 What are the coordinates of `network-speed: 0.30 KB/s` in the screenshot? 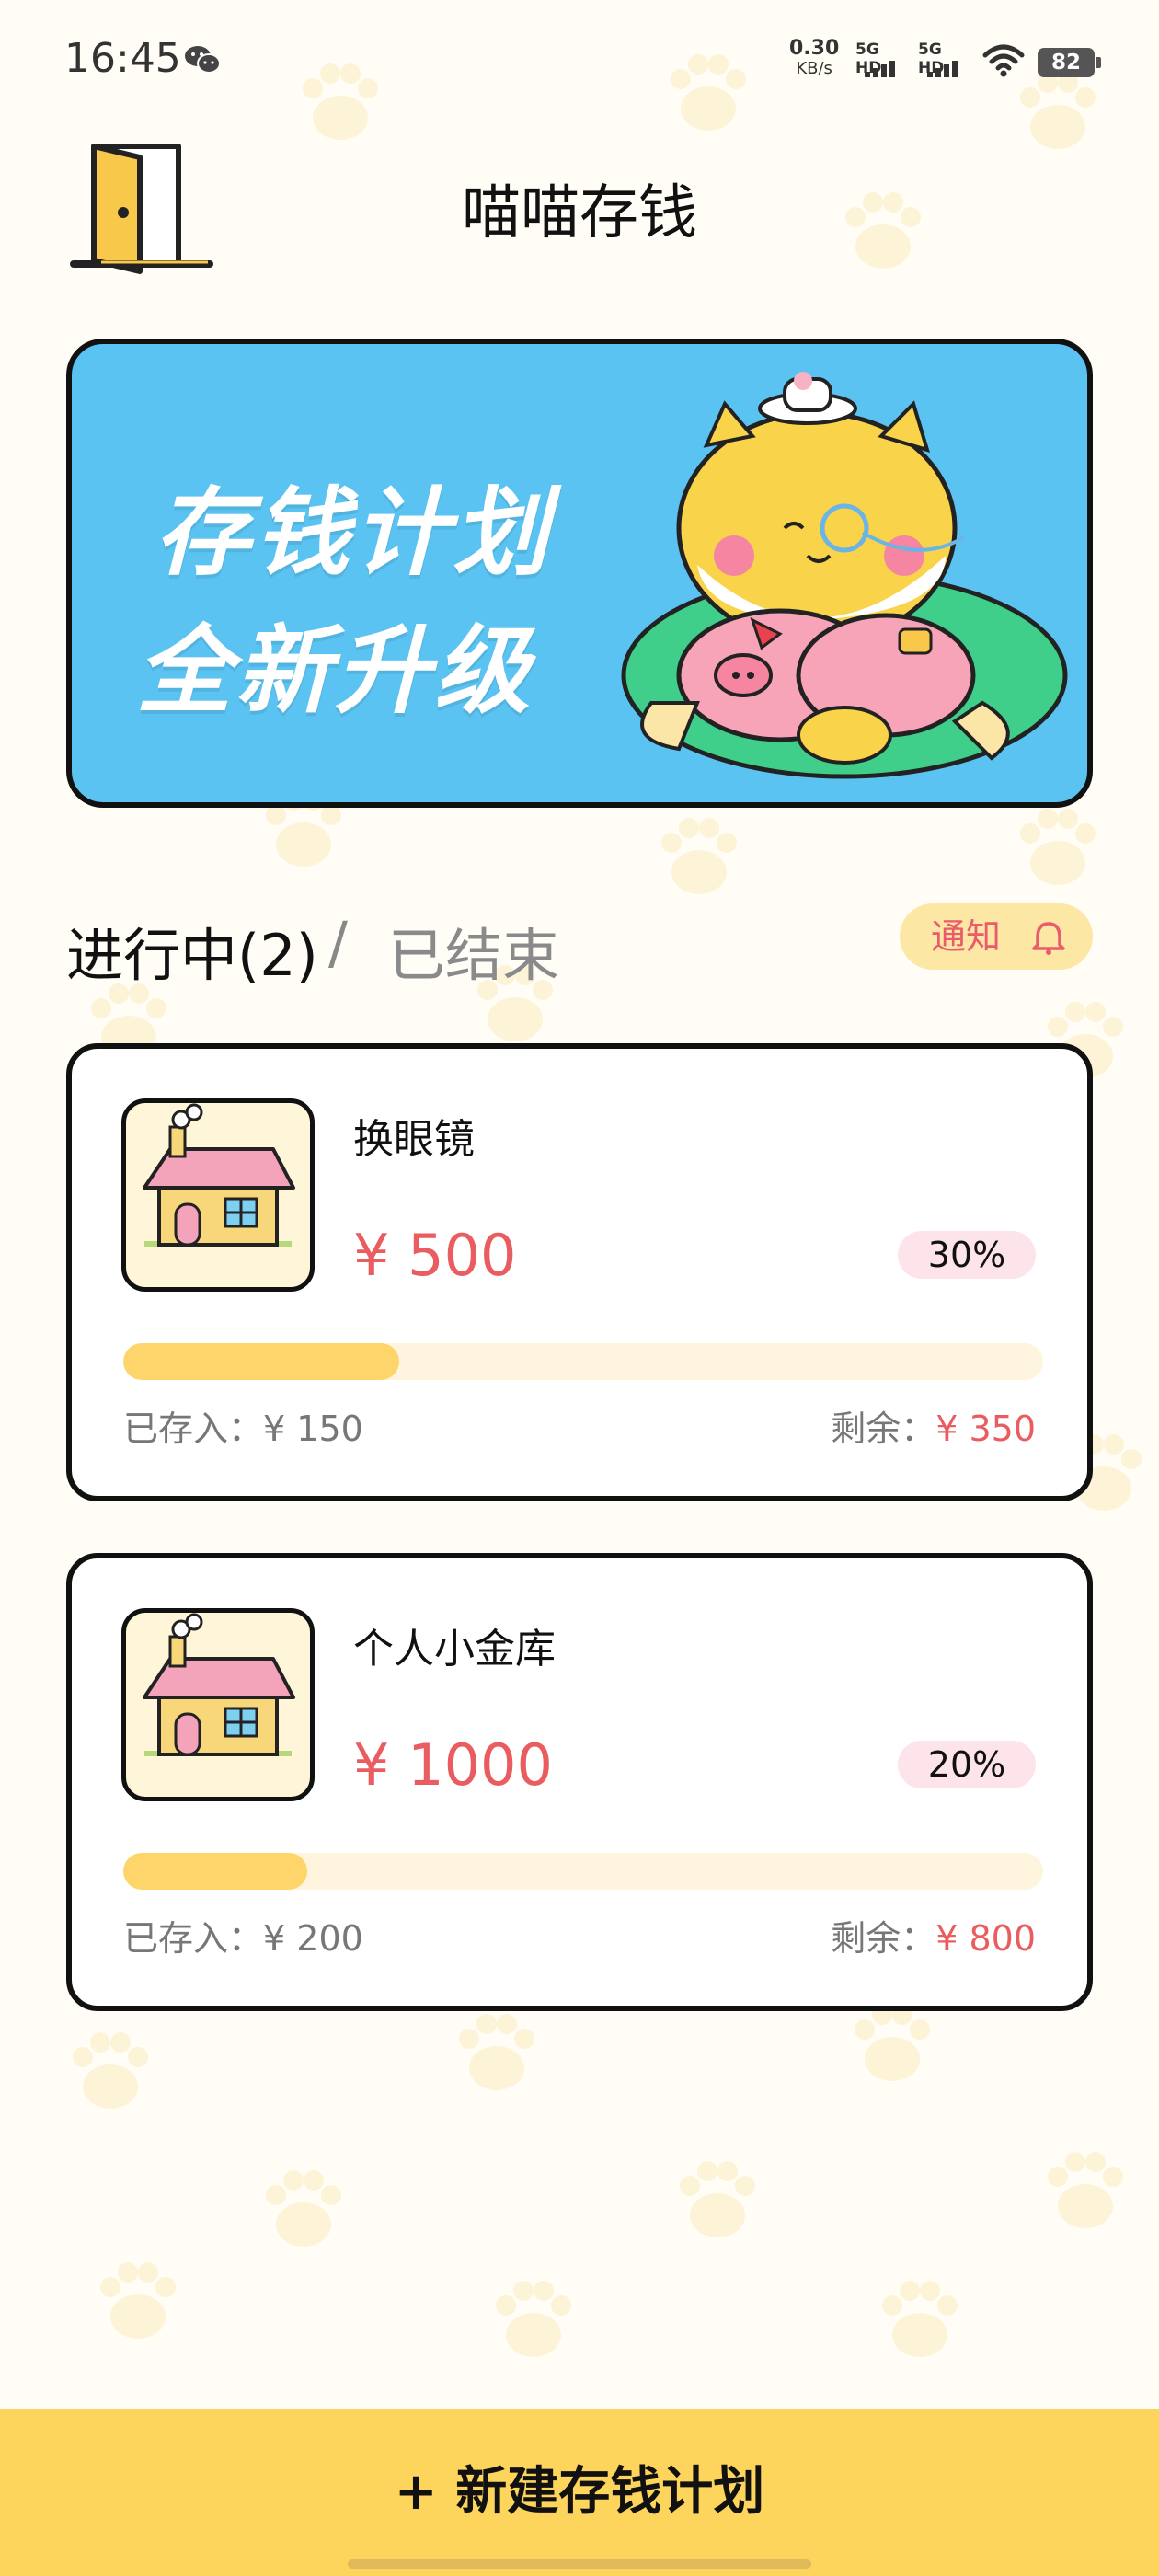 It's located at (814, 59).